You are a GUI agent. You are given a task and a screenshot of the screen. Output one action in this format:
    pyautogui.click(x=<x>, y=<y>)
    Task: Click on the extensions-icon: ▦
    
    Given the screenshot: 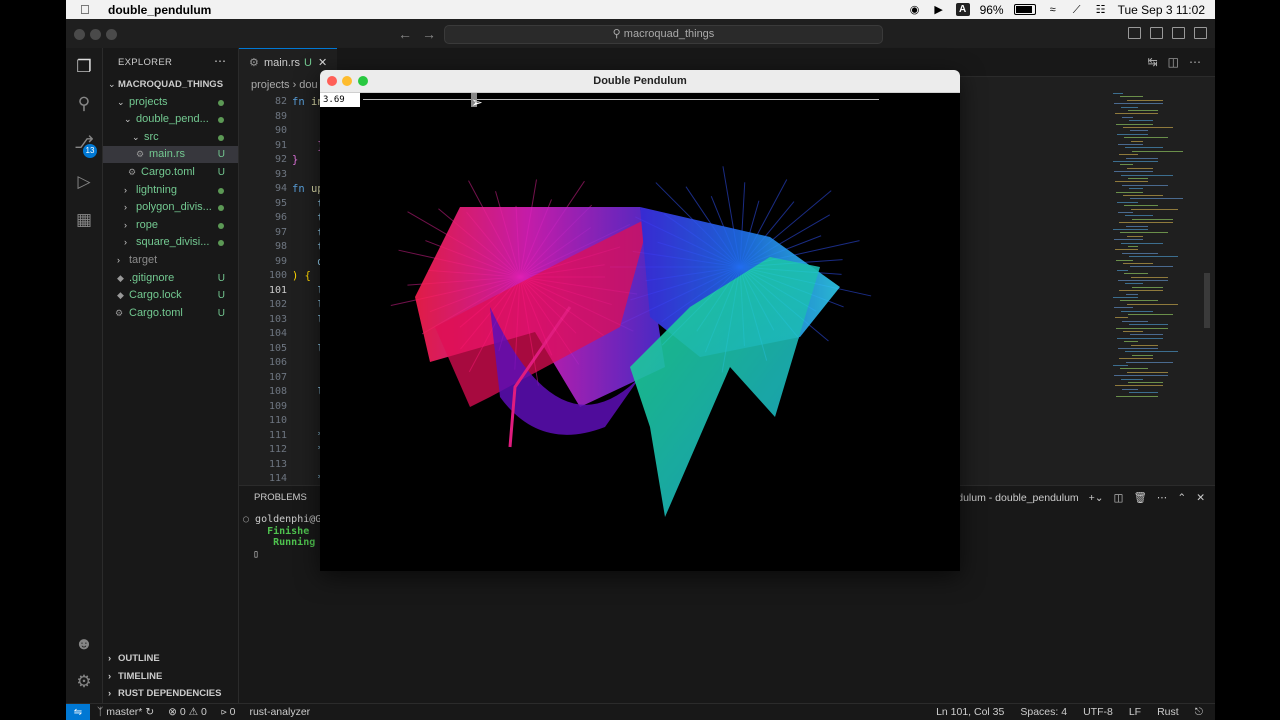 What is the action you would take?
    pyautogui.click(x=84, y=220)
    